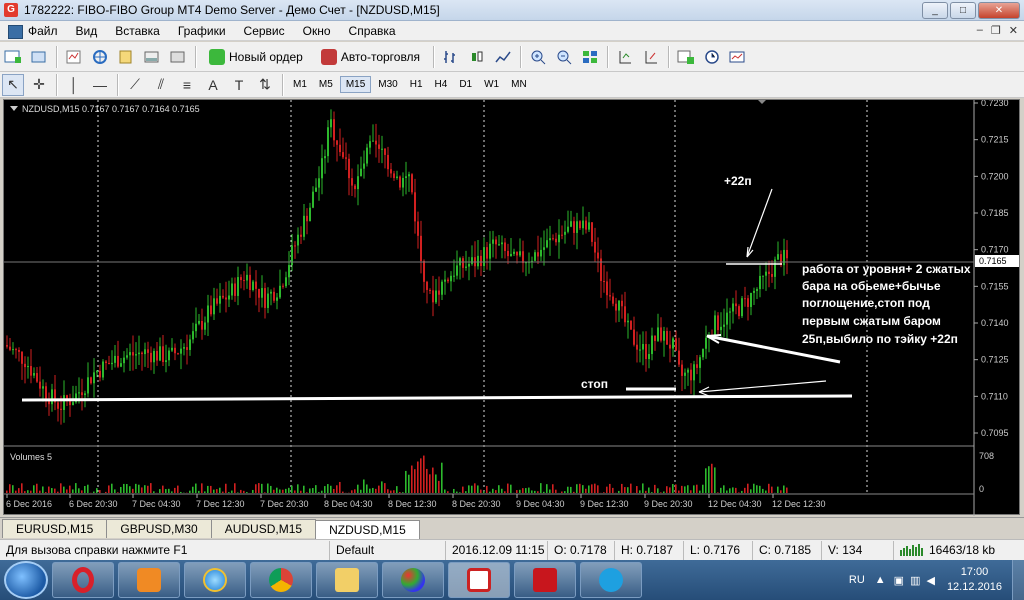 Image resolution: width=1024 pixels, height=600 pixels. I want to click on annotation-arrow-stop, so click(762, 386).